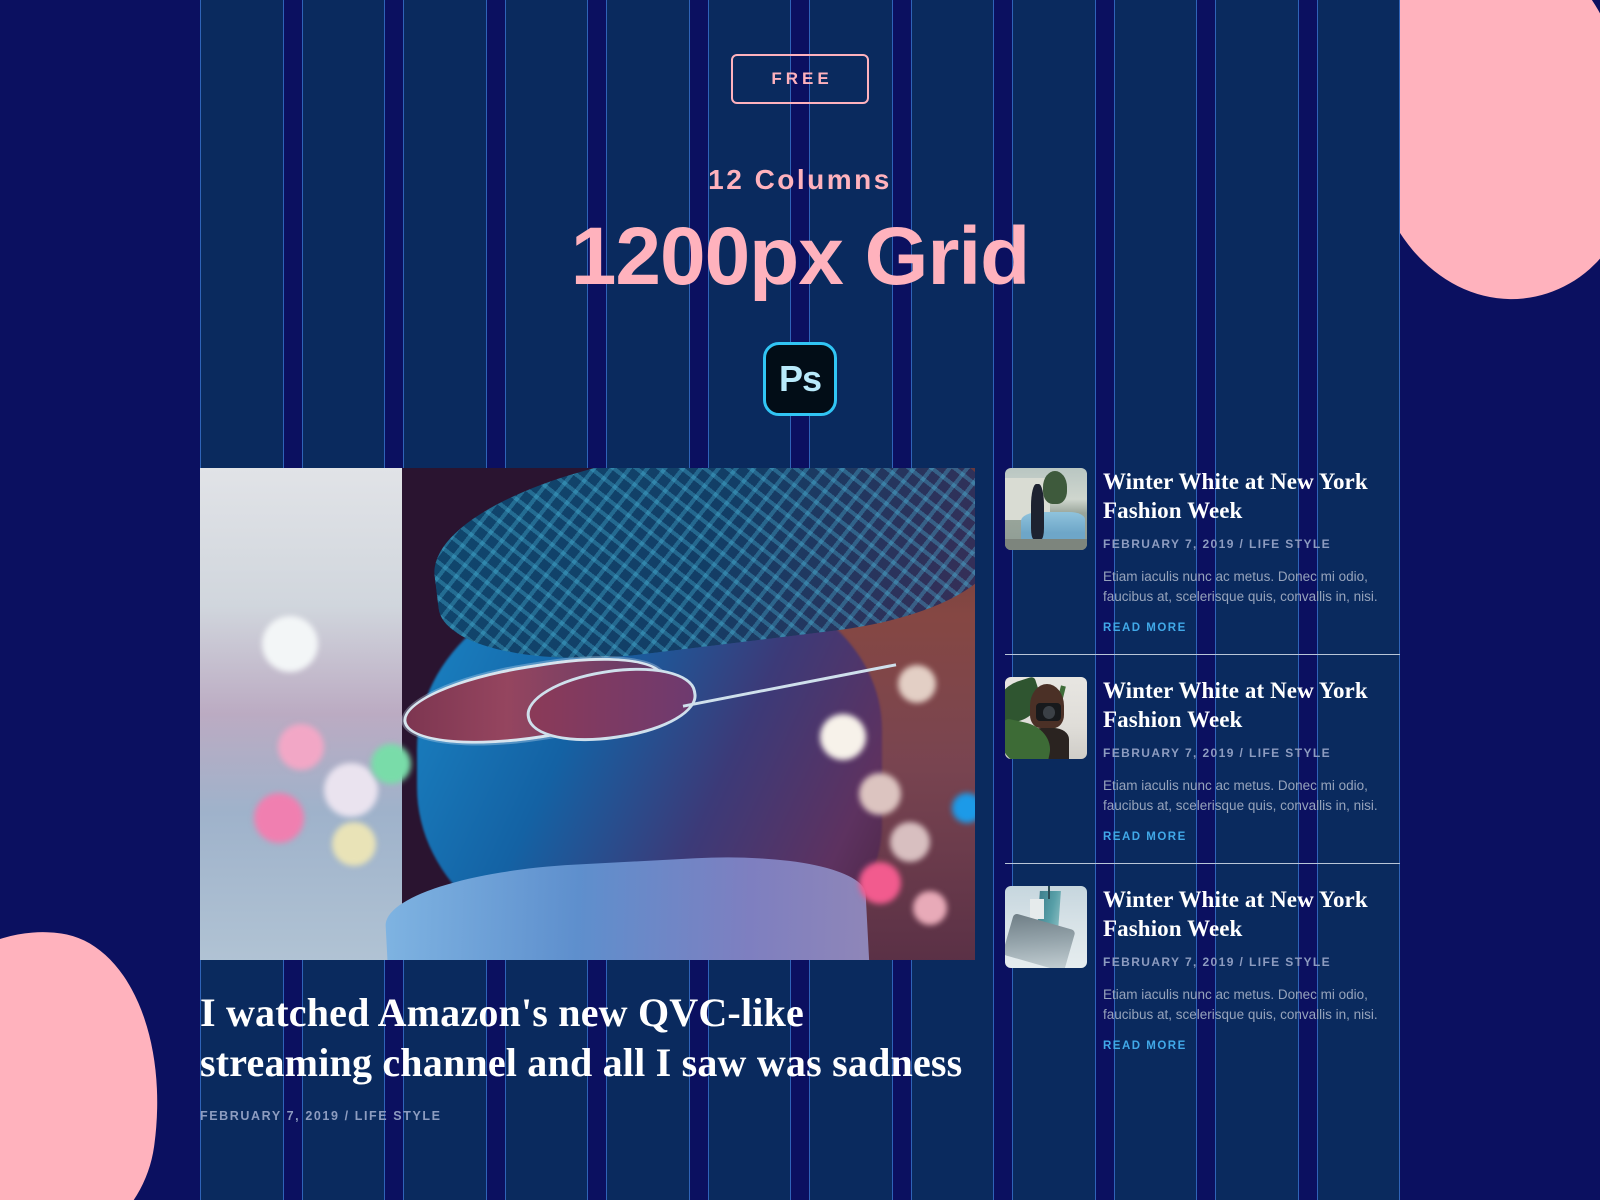 The width and height of the screenshot is (1600, 1200). What do you see at coordinates (800, 179) in the screenshot?
I see `grid-columns-subtitle: 12 Columns` at bounding box center [800, 179].